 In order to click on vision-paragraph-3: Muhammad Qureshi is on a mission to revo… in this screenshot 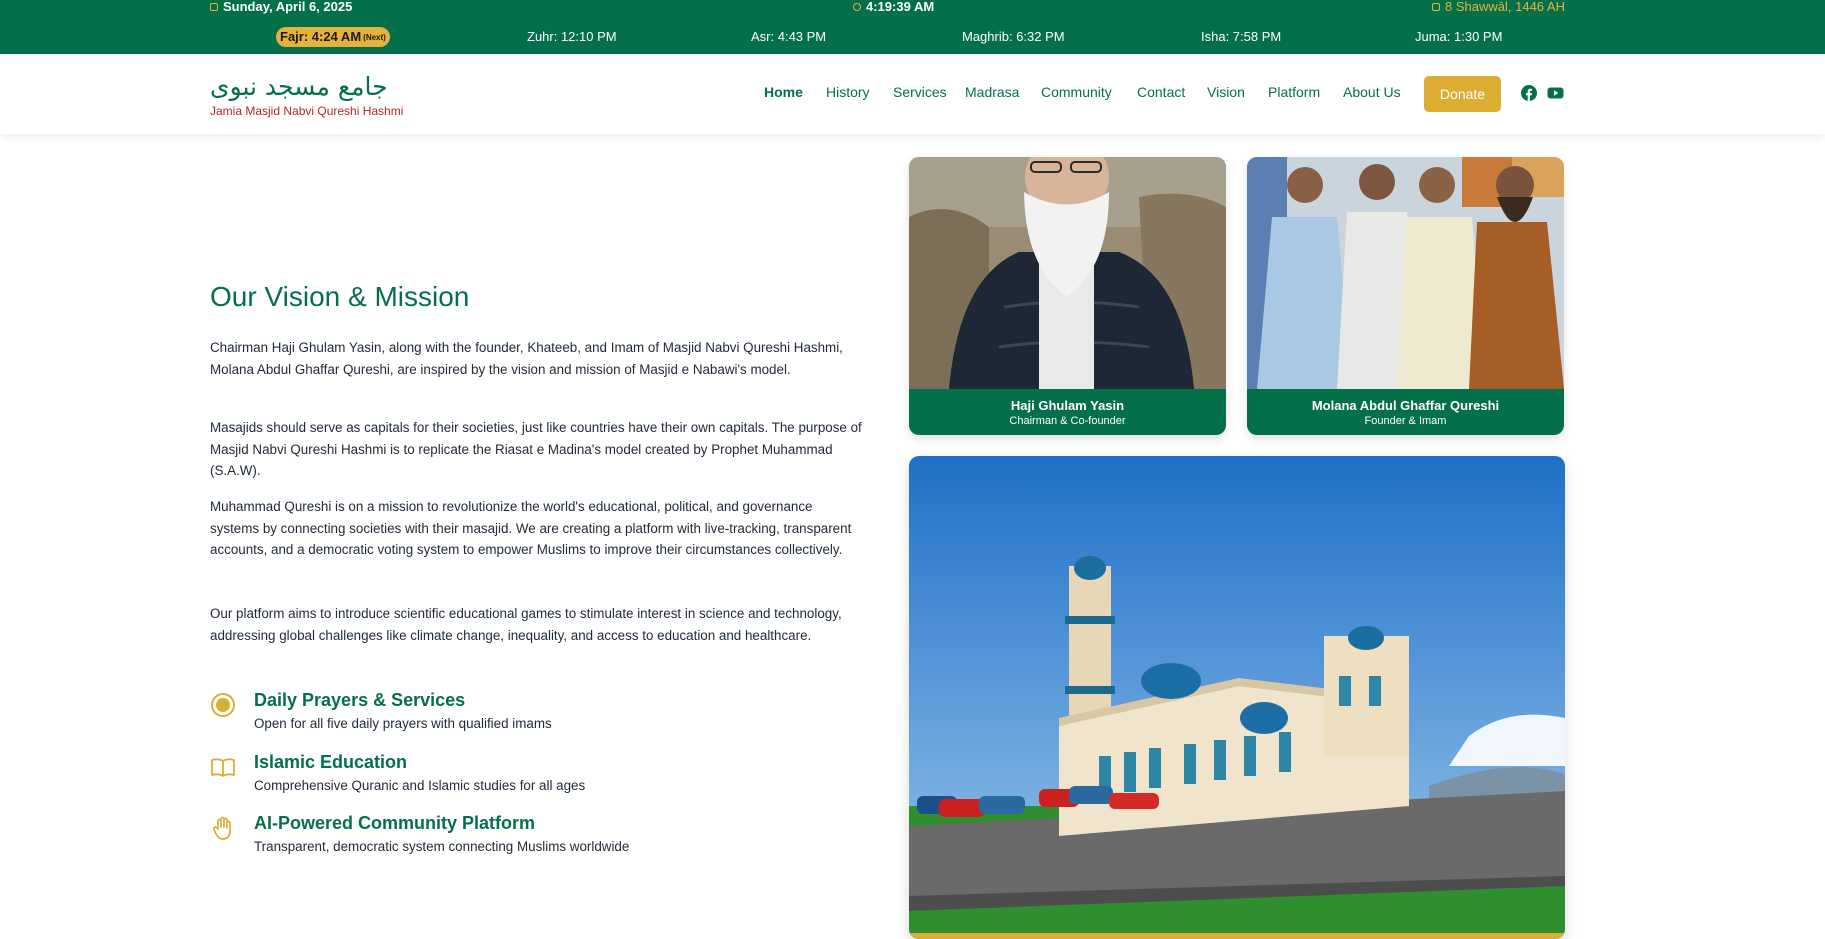, I will do `click(531, 528)`.